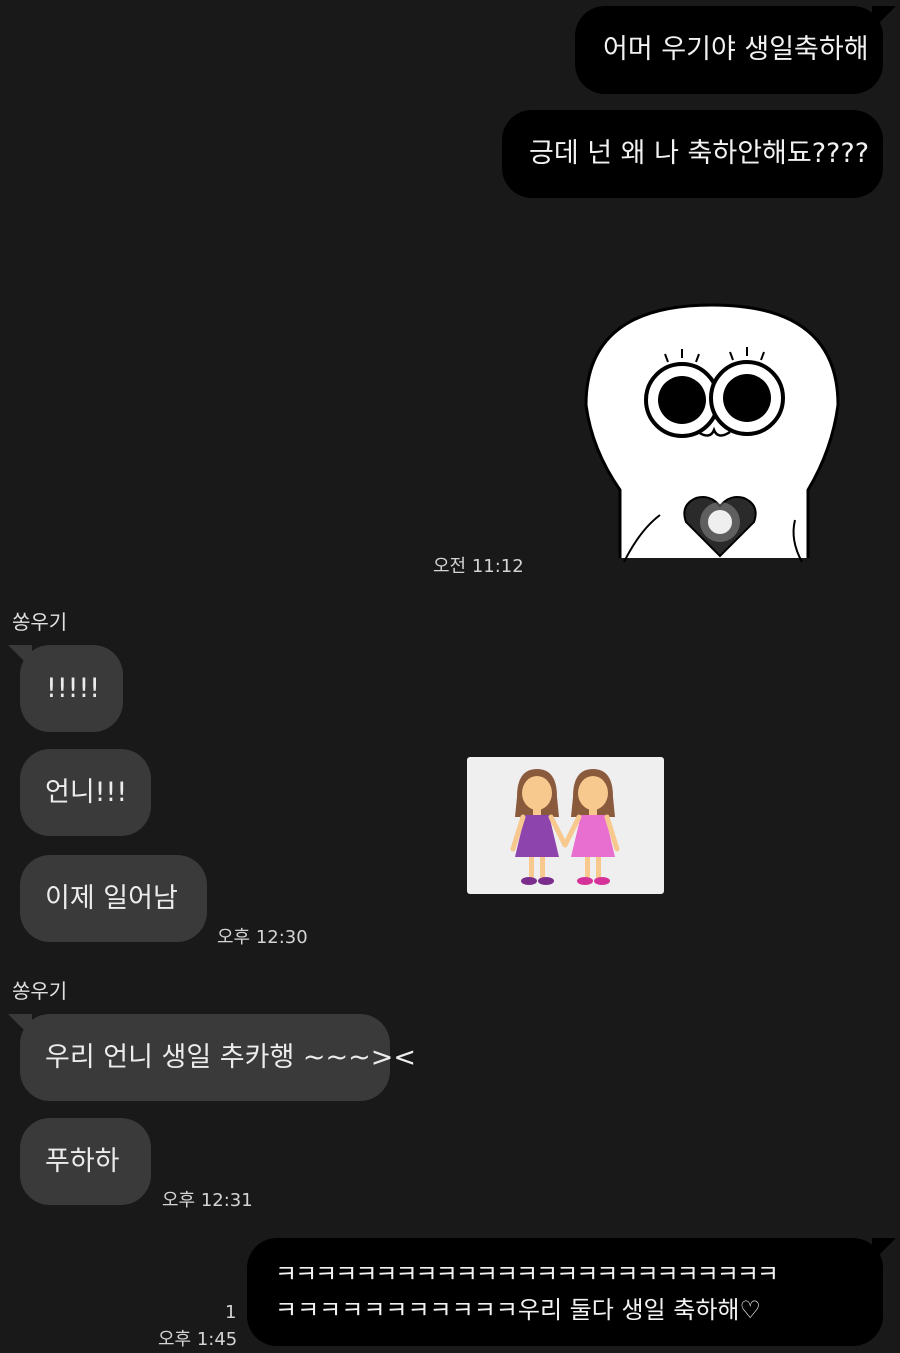 This screenshot has height=1353, width=900. What do you see at coordinates (207, 1200) in the screenshot?
I see `message-timestamp: 오후 12:31` at bounding box center [207, 1200].